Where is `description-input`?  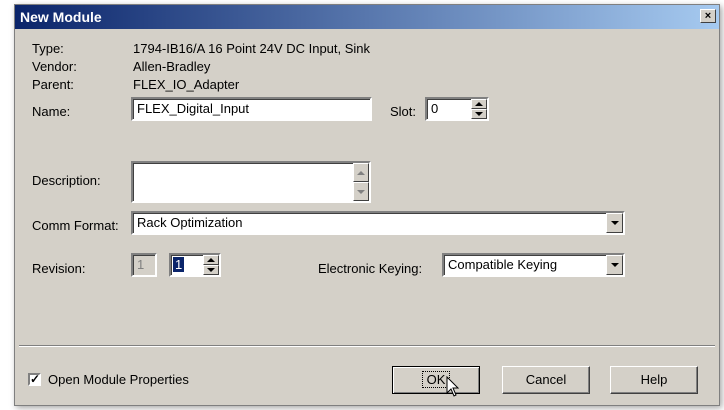
description-input is located at coordinates (251, 182).